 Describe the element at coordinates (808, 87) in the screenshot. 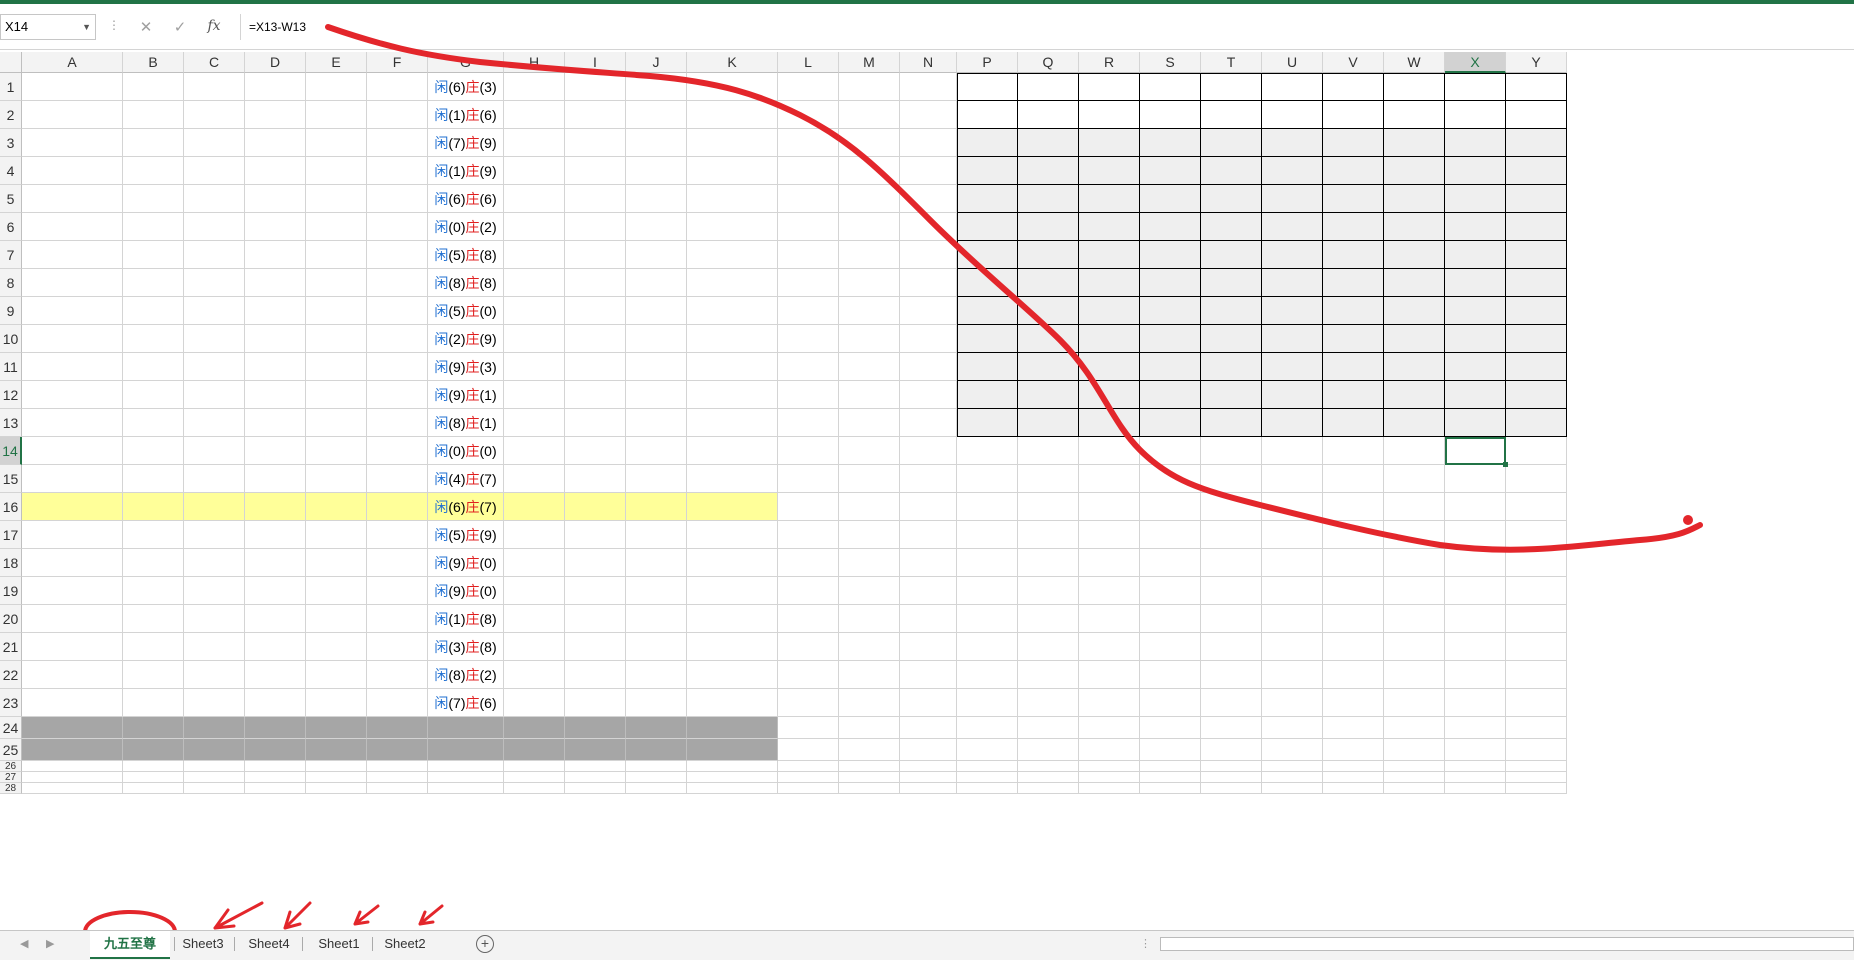

I see `cell-l1` at that location.